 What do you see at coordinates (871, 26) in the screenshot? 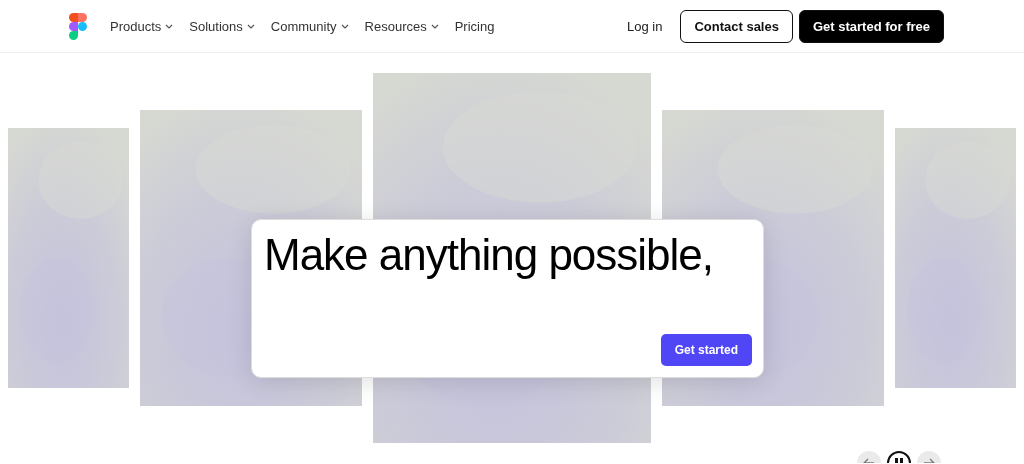
I see `get-started-free-button: Get started for free` at bounding box center [871, 26].